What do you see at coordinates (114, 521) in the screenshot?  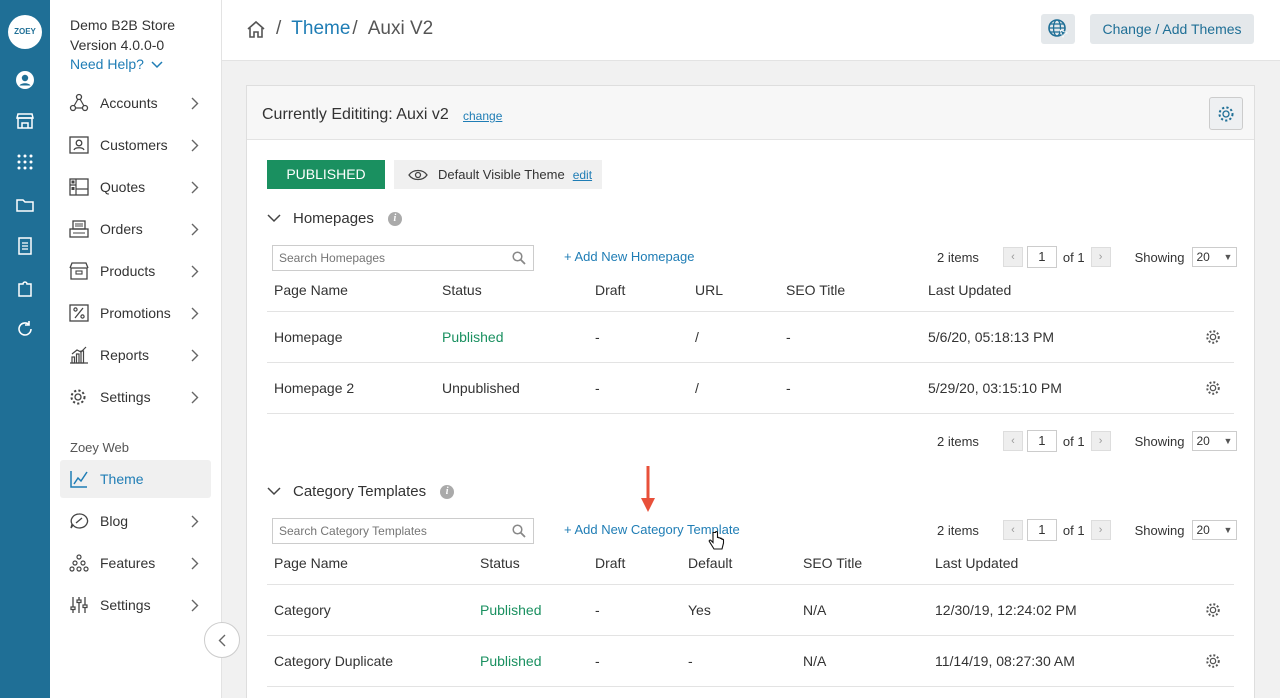 I see `sidebar-item-label: Blog` at bounding box center [114, 521].